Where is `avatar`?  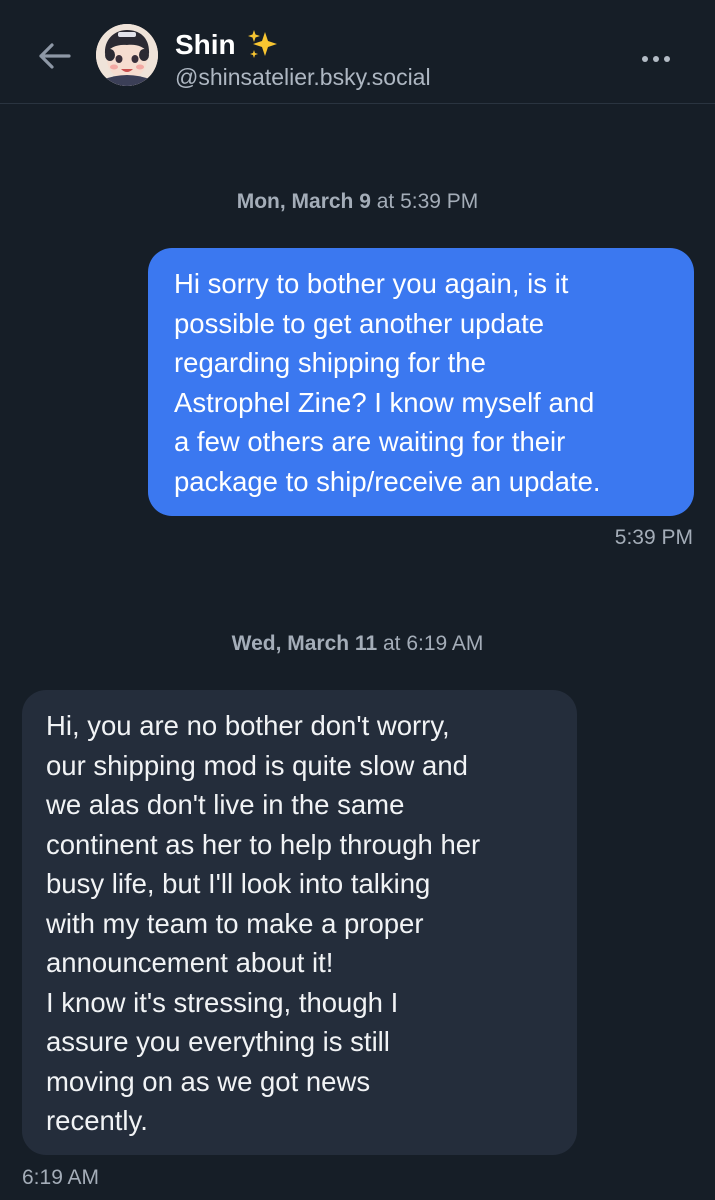
avatar is located at coordinates (127, 55).